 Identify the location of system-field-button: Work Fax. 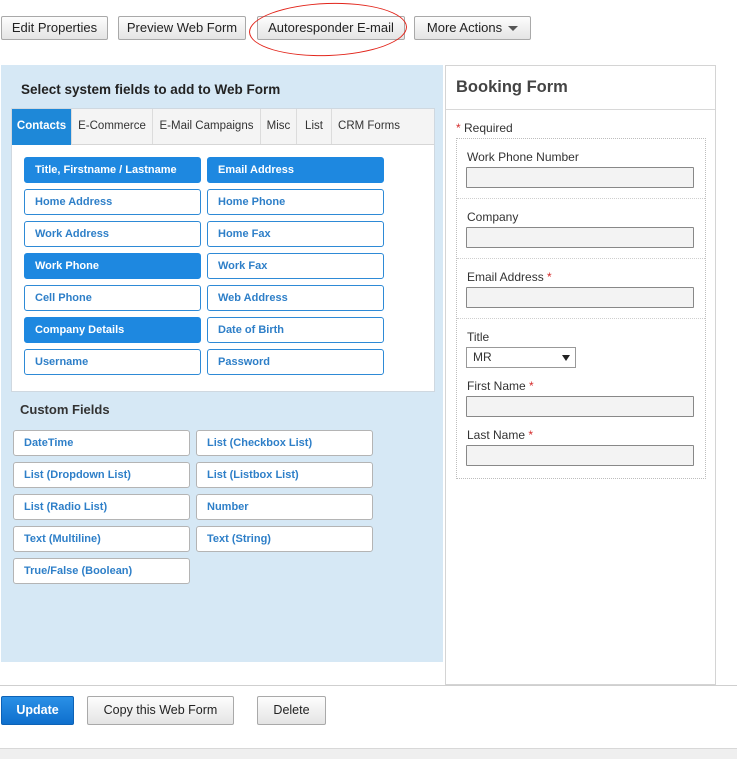
(295, 266).